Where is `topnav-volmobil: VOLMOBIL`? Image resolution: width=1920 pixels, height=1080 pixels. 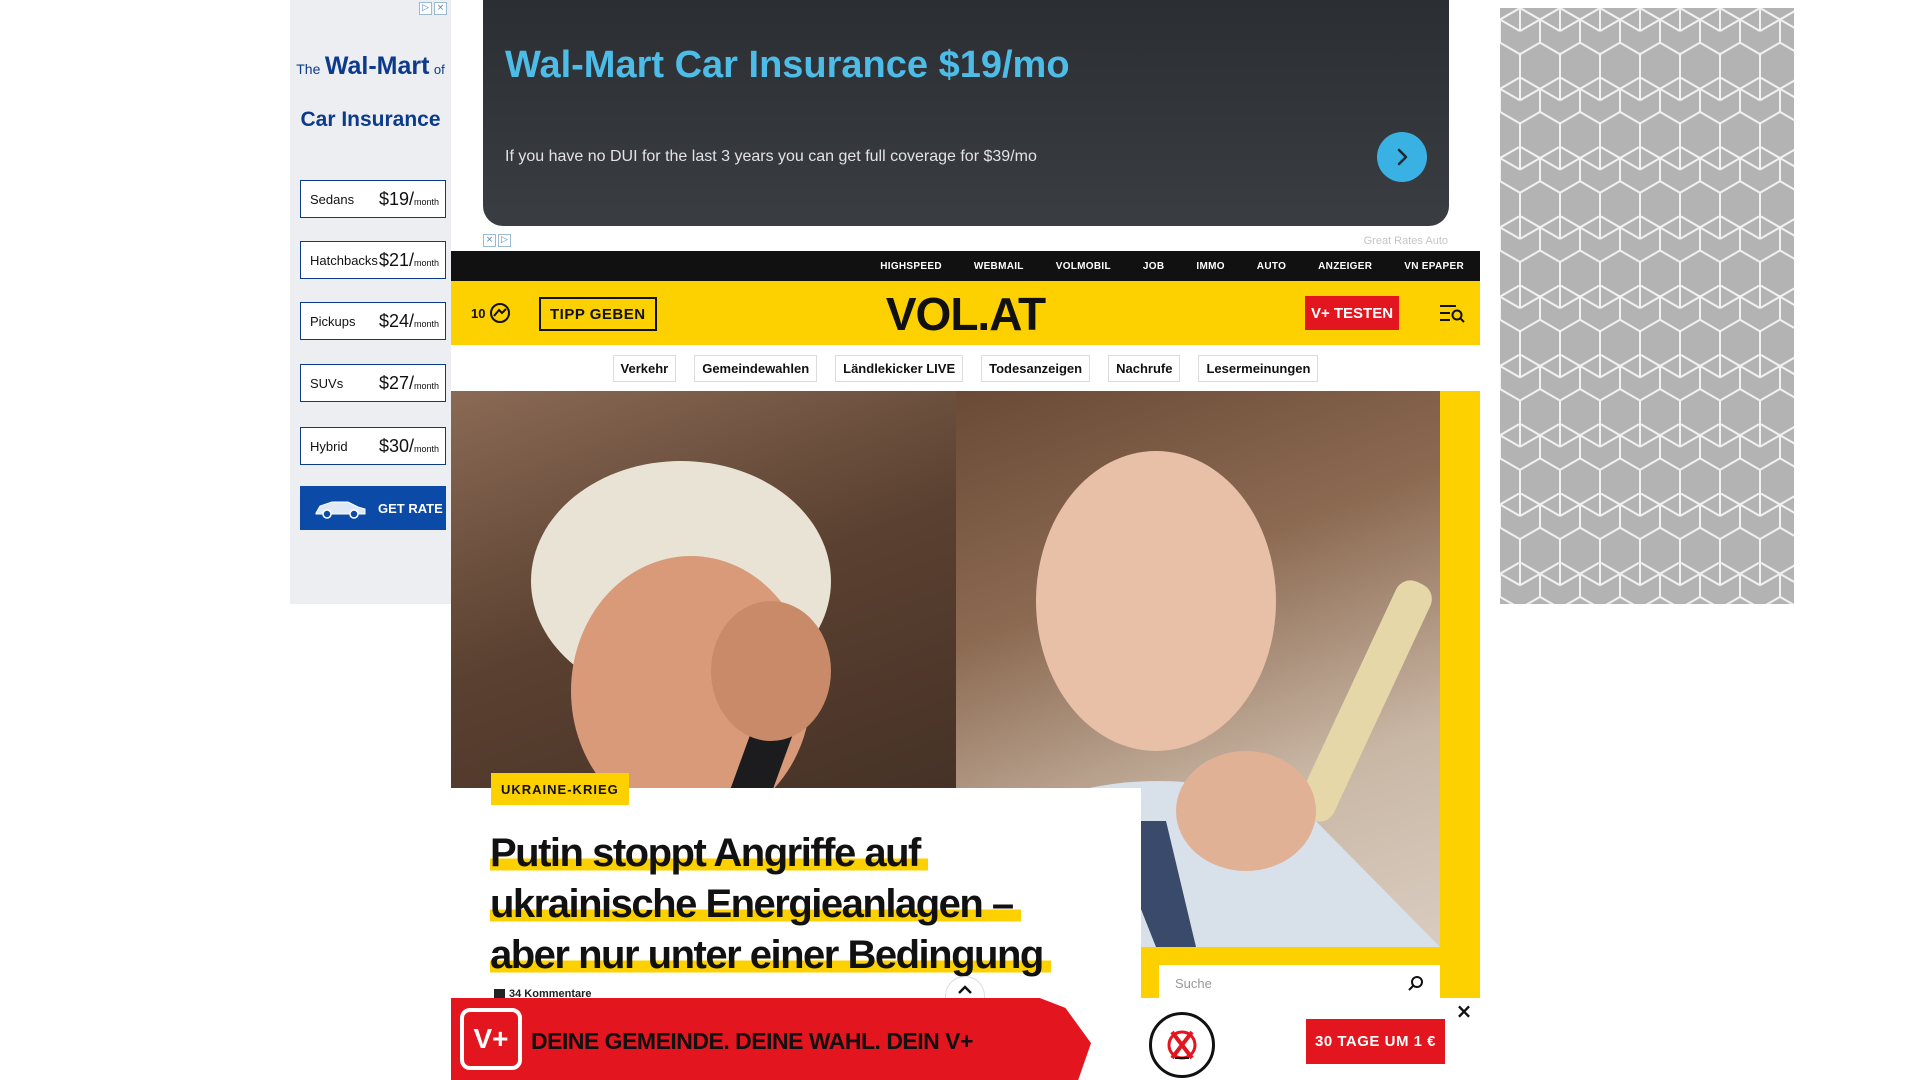 topnav-volmobil: VOLMOBIL is located at coordinates (1083, 266).